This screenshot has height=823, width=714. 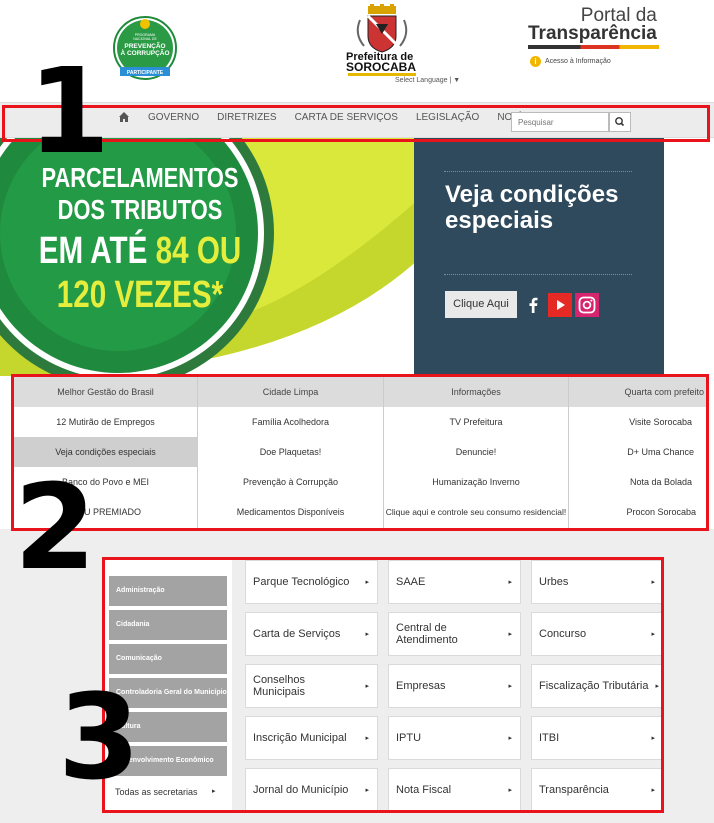 I want to click on svg-text: À CORRUPÇÃO, so click(x=144, y=52).